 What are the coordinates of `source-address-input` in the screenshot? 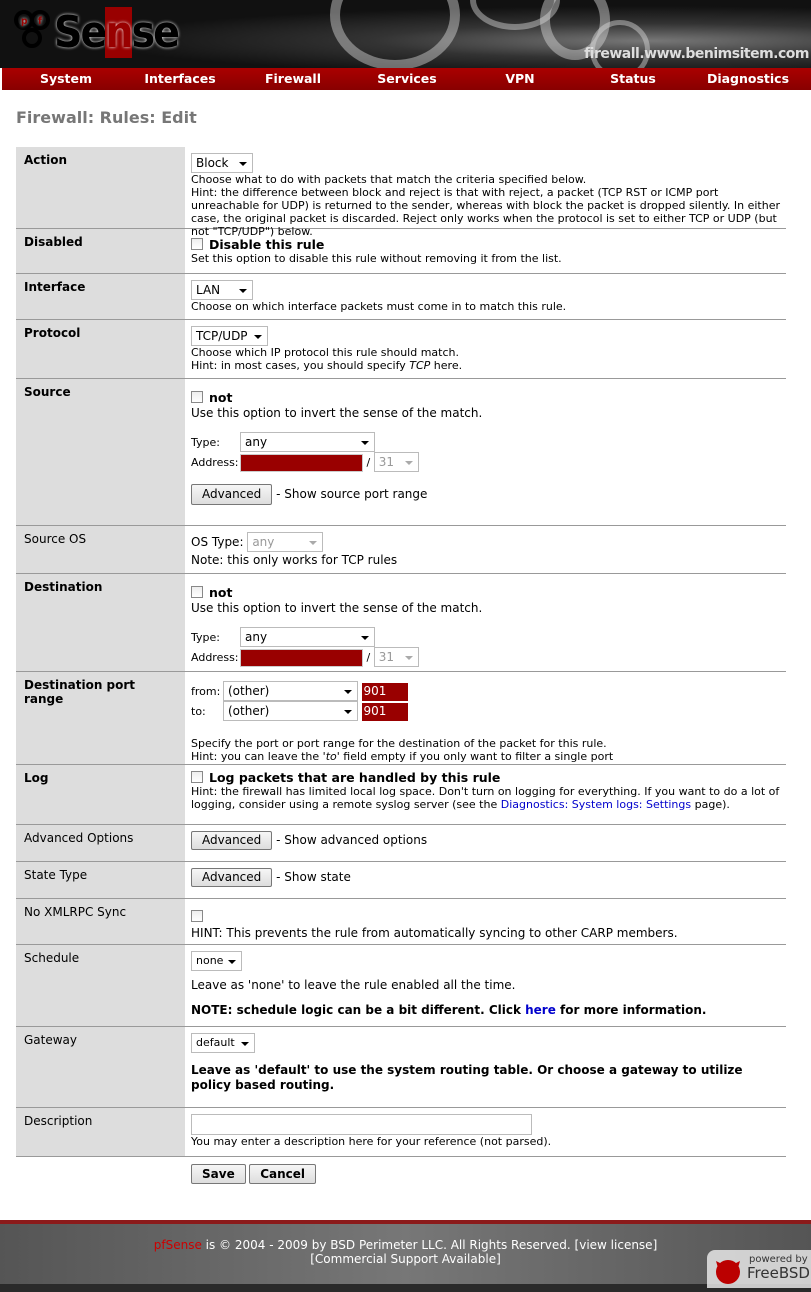 It's located at (301, 463).